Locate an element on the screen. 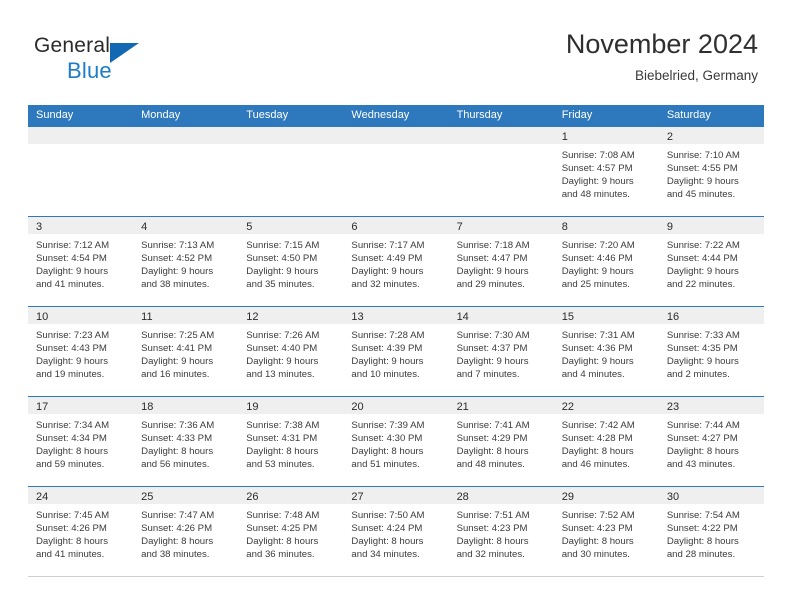  day-number-band: 21 is located at coordinates (501, 405).